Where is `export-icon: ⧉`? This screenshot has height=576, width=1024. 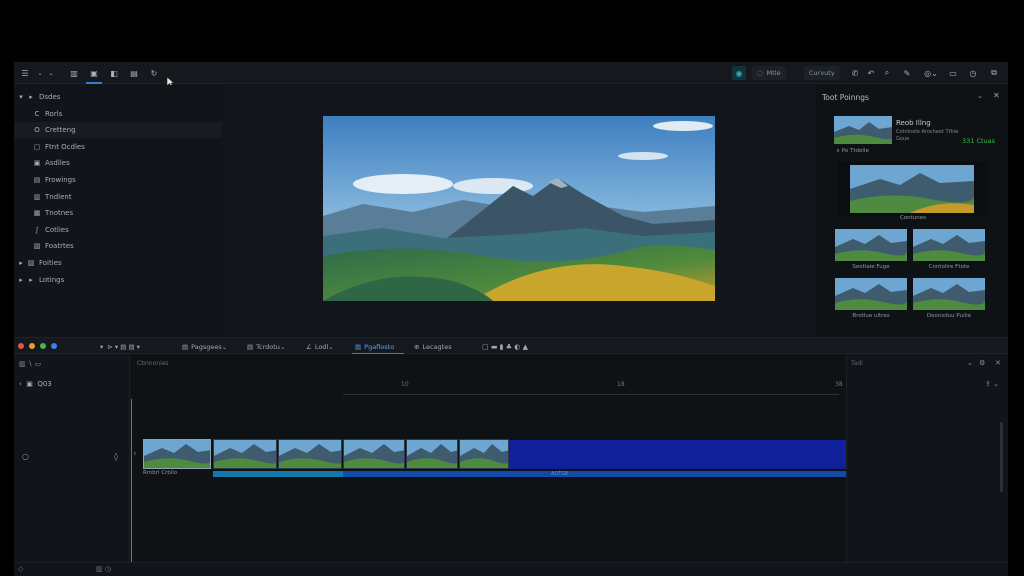
export-icon: ⧉ is located at coordinates (994, 73).